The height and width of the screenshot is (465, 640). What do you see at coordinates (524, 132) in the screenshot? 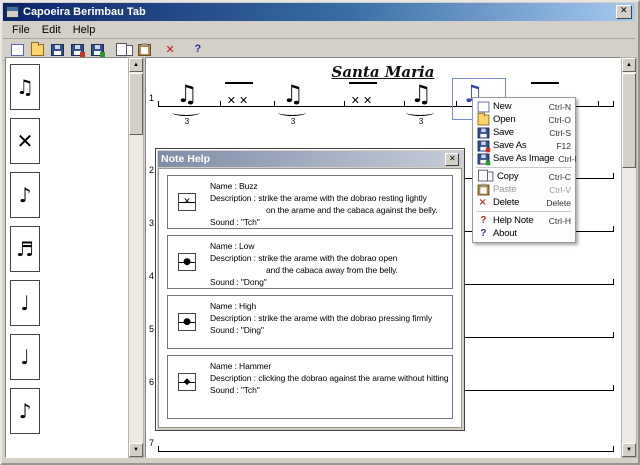
I see `menu-item-save: Save Ctrl-S` at bounding box center [524, 132].